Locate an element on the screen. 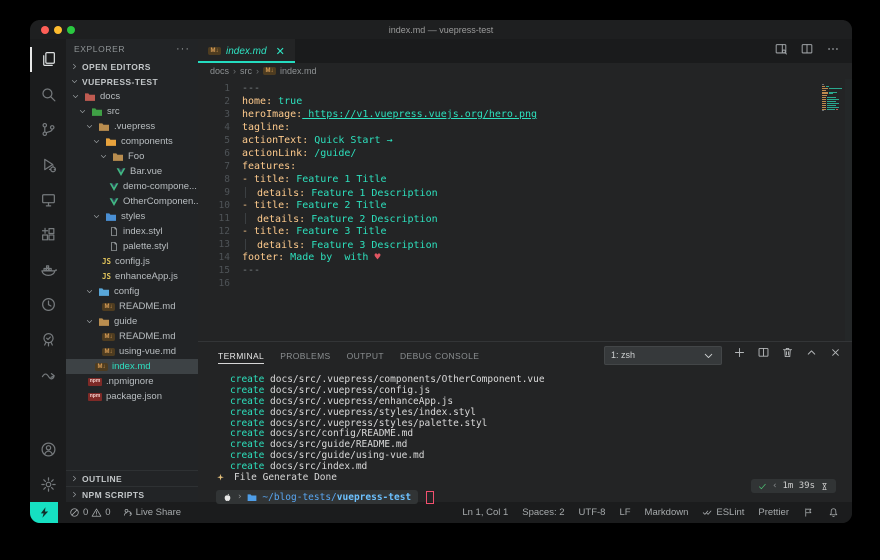  breadcrumb-docs: docs is located at coordinates (219, 71).